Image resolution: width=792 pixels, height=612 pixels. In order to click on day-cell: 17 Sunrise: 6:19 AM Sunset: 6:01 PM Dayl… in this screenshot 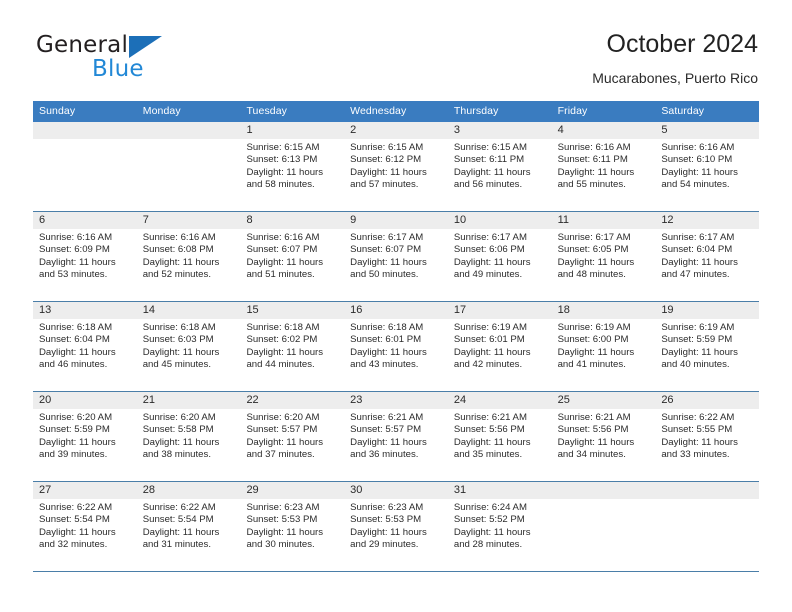, I will do `click(500, 346)`.